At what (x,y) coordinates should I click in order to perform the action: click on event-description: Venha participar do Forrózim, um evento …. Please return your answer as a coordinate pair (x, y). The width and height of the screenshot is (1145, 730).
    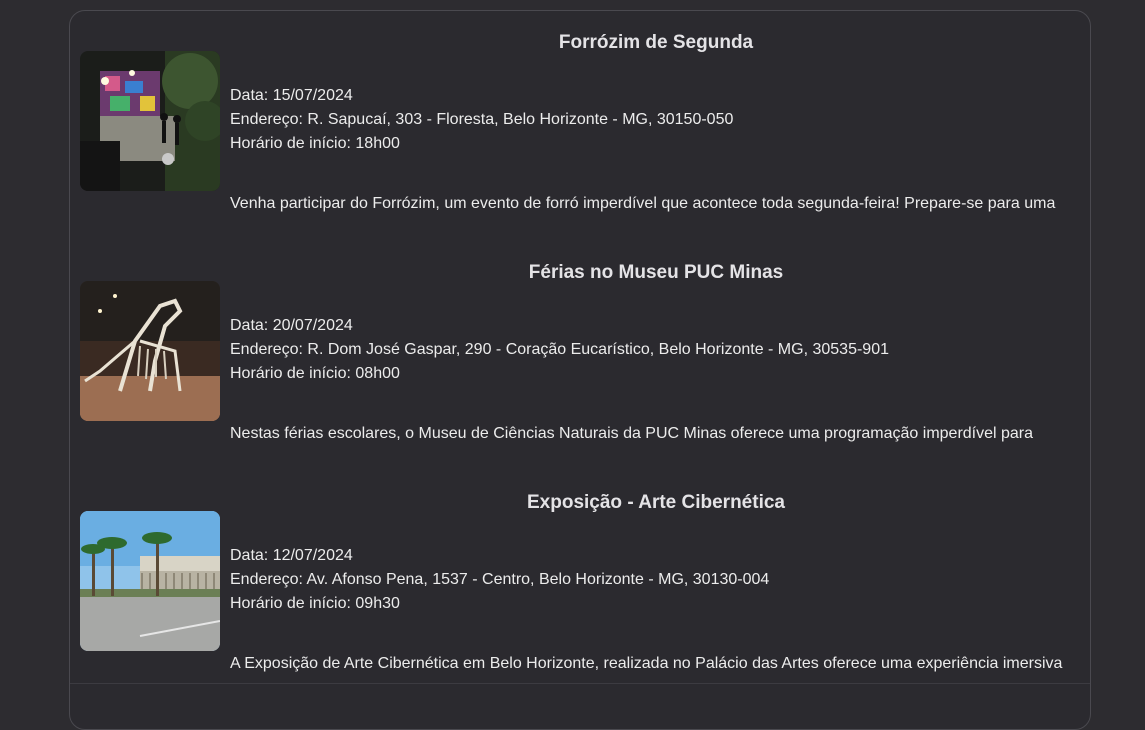
    Looking at the image, I should click on (643, 207).